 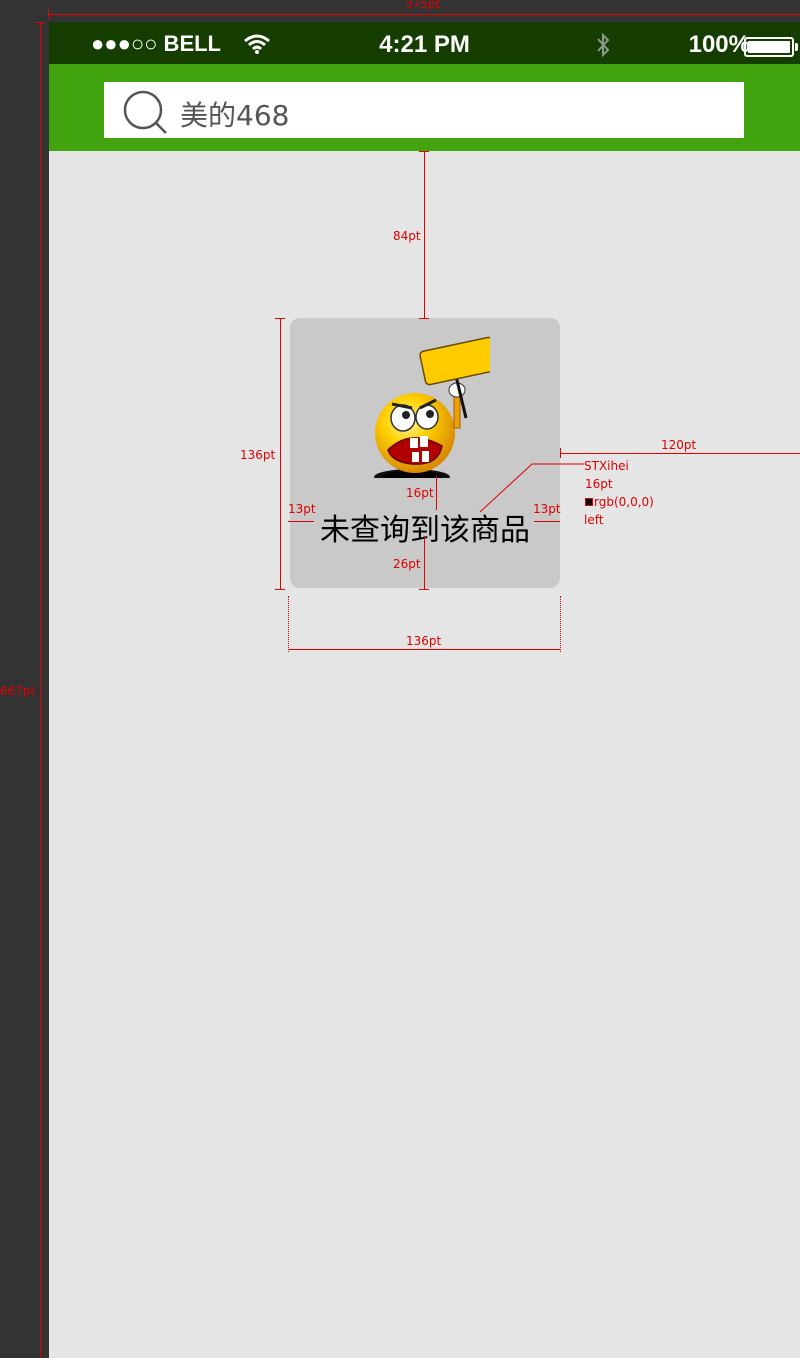 I want to click on search-input: 美的468, so click(x=424, y=110).